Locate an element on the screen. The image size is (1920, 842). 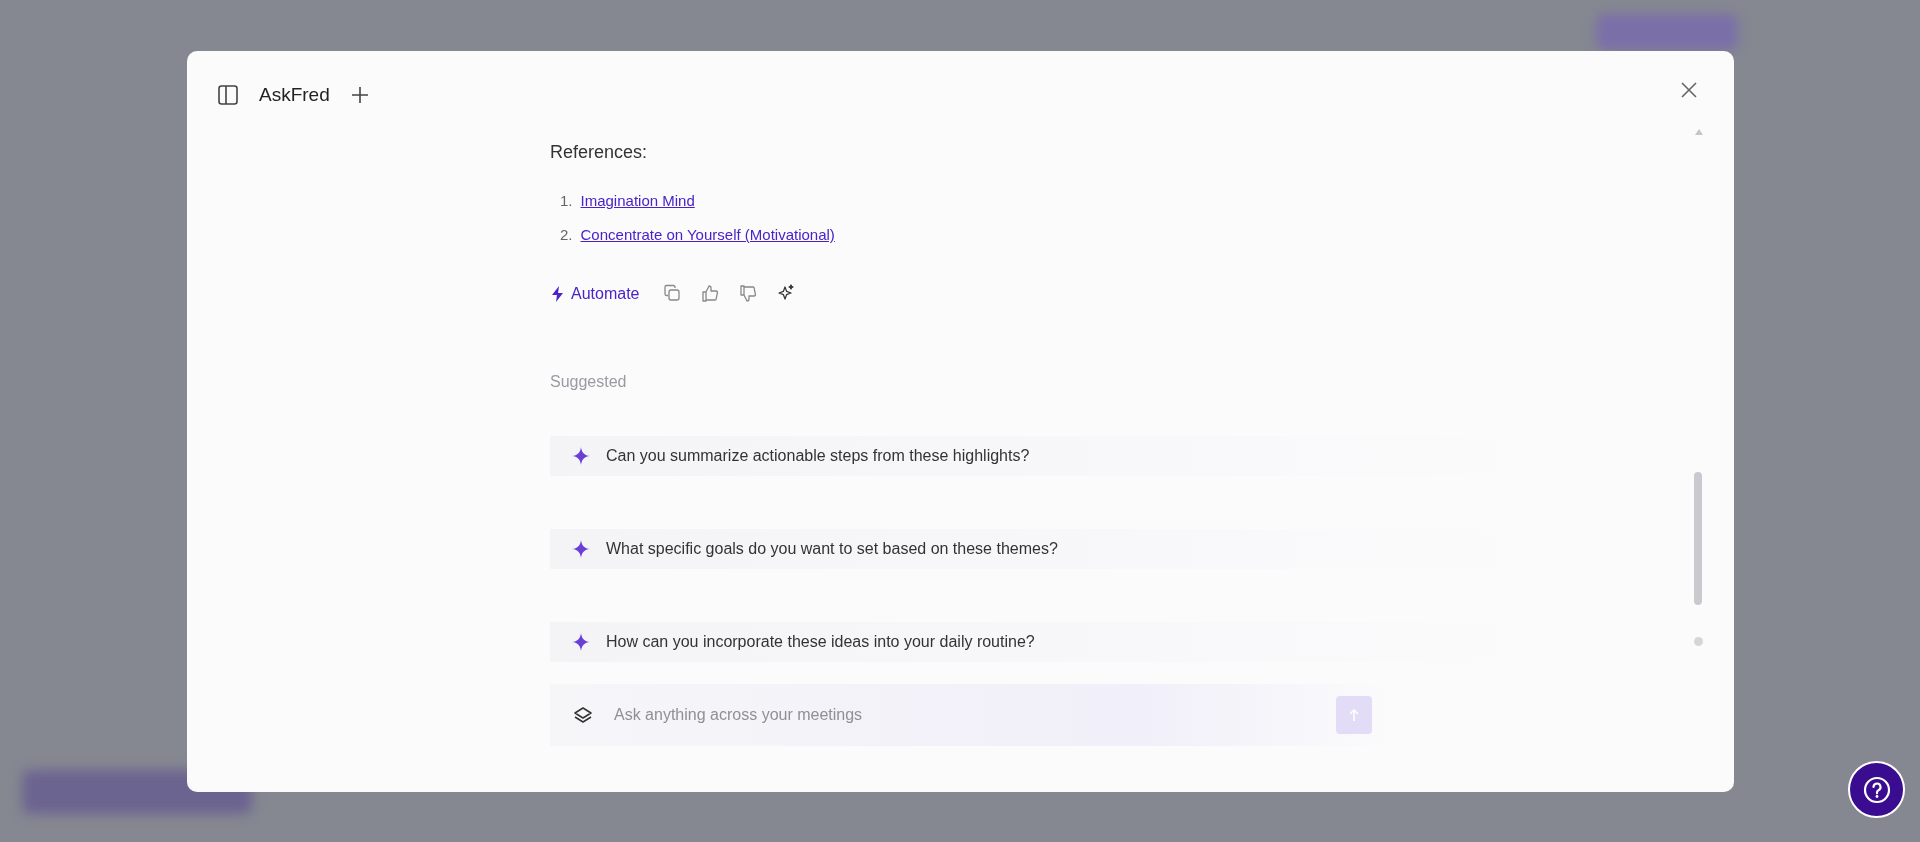
automate-button: Automate is located at coordinates (595, 293).